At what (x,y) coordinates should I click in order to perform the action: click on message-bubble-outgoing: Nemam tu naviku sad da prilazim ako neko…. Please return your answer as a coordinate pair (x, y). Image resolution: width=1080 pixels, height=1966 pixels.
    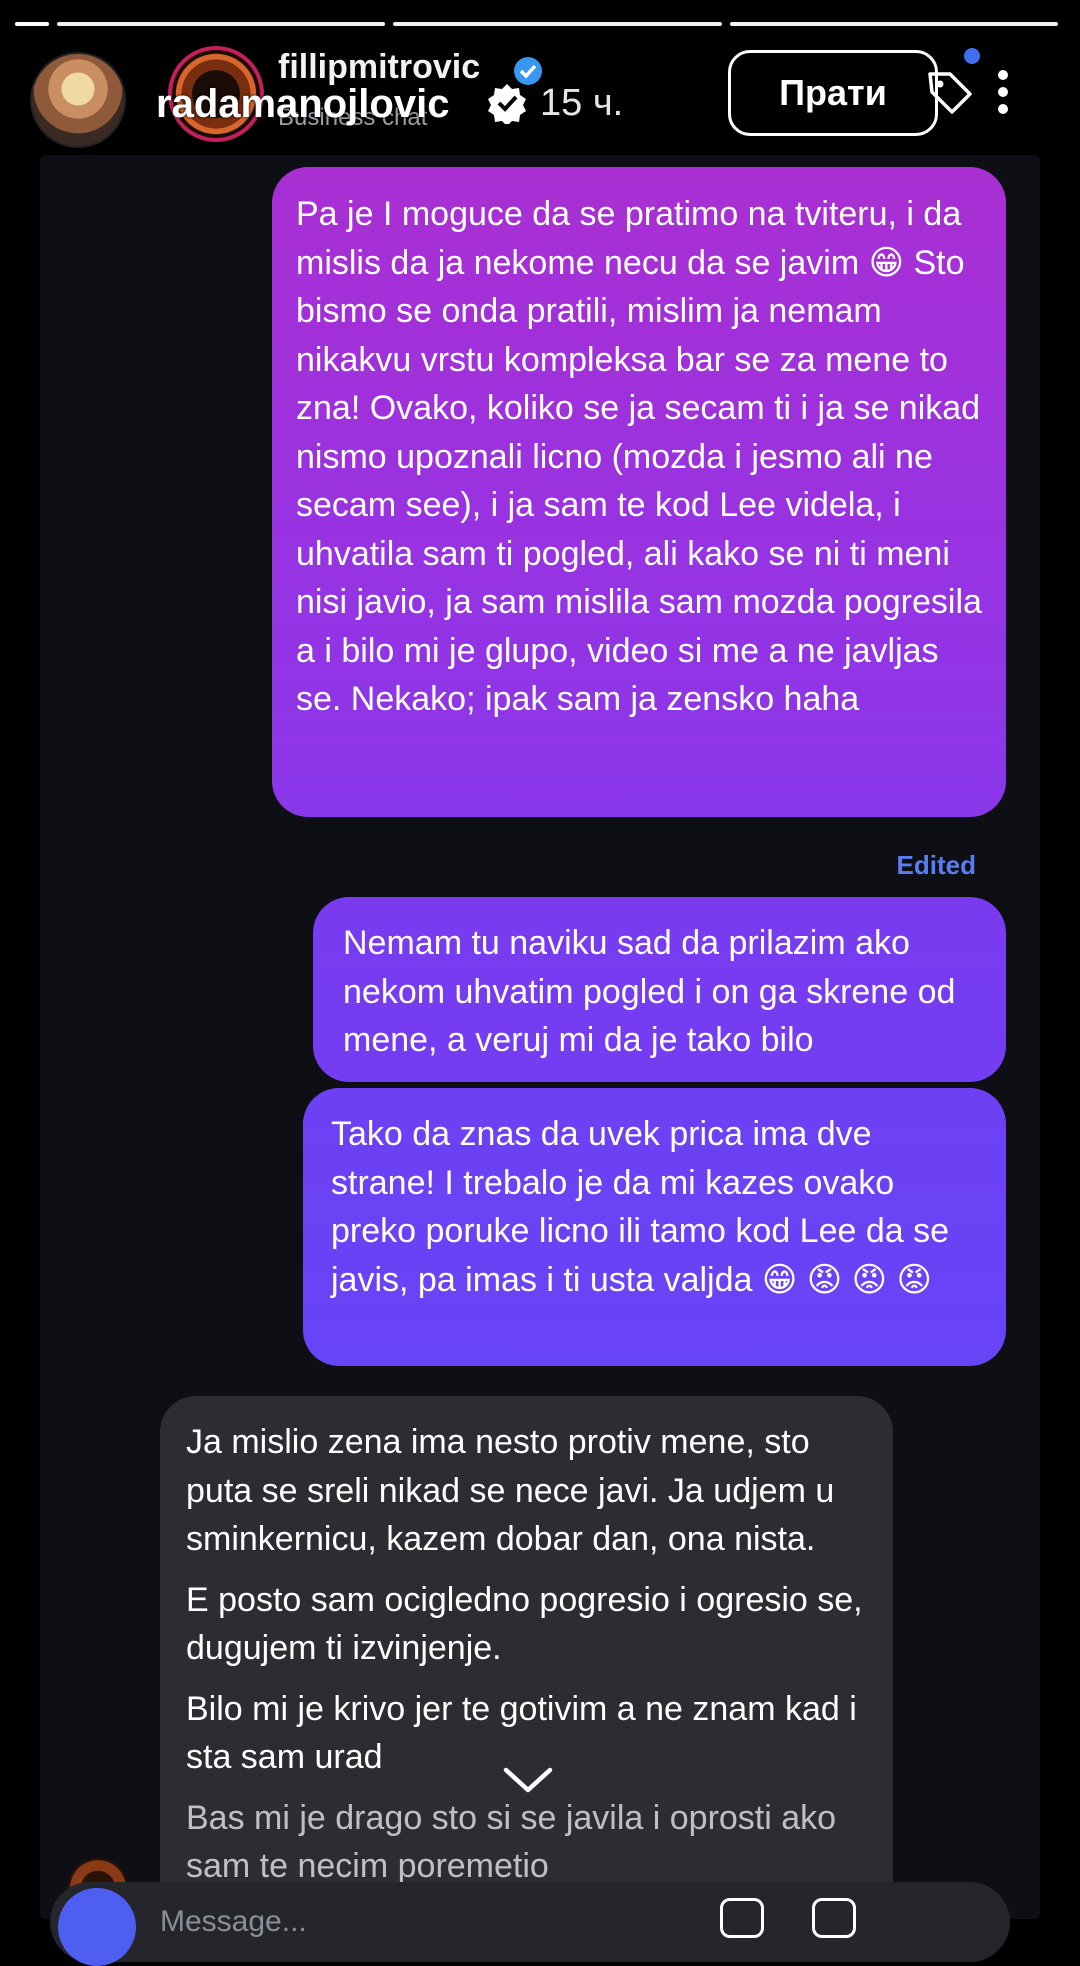
    Looking at the image, I should click on (659, 989).